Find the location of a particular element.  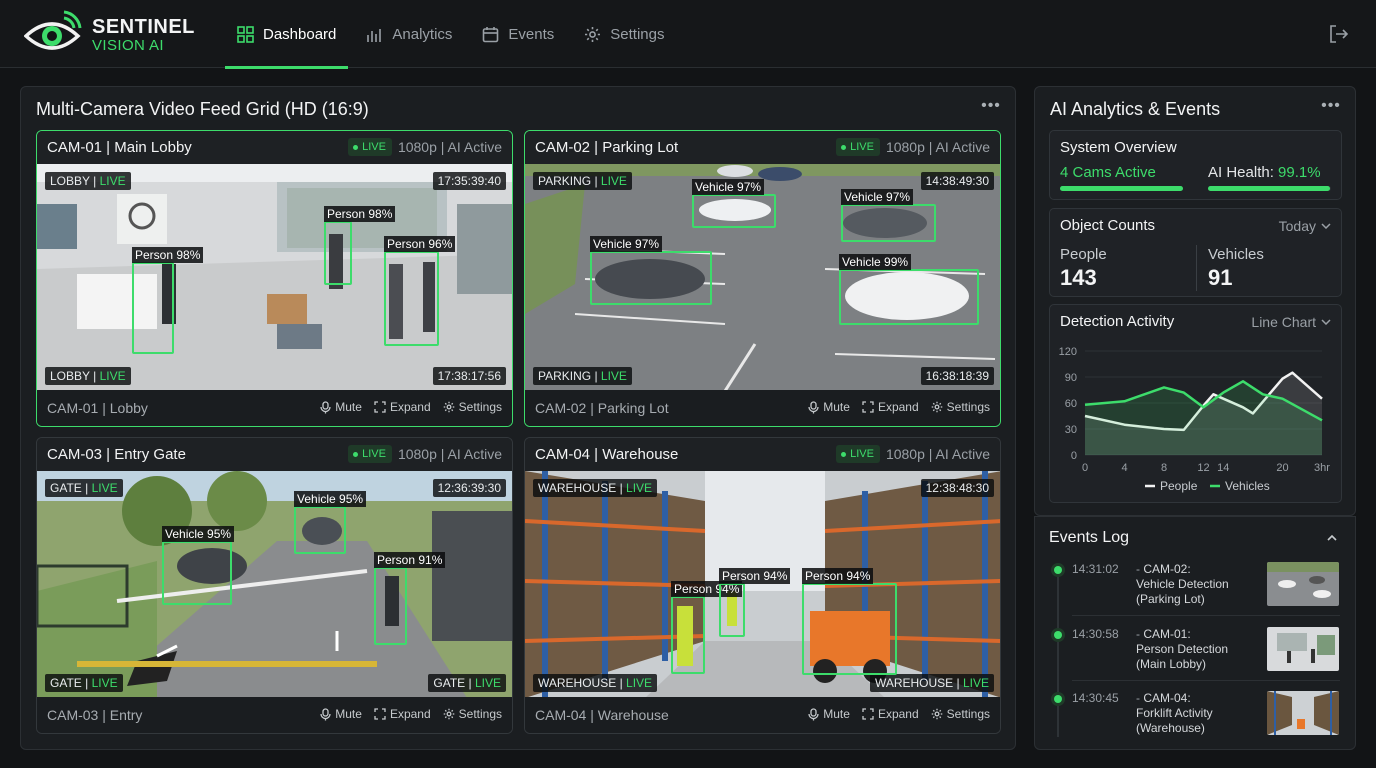

logout-icon is located at coordinates (1338, 34).